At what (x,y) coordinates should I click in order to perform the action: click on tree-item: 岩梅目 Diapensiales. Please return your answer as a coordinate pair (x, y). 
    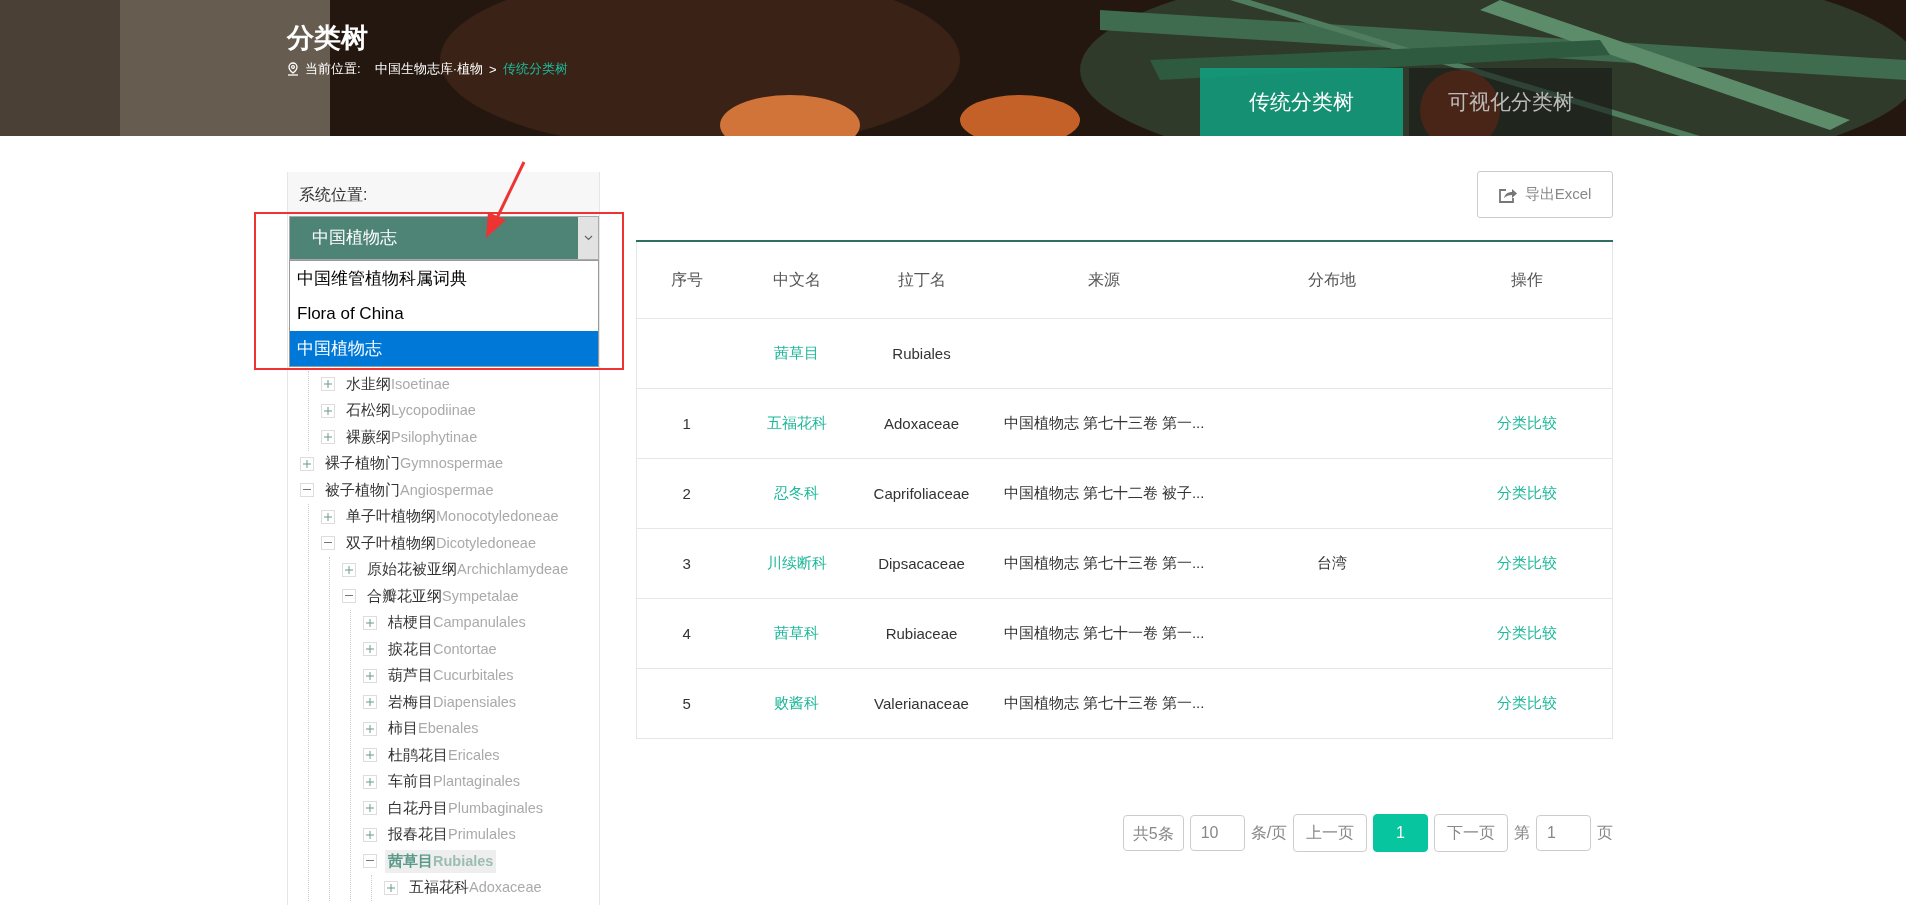
    Looking at the image, I should click on (452, 702).